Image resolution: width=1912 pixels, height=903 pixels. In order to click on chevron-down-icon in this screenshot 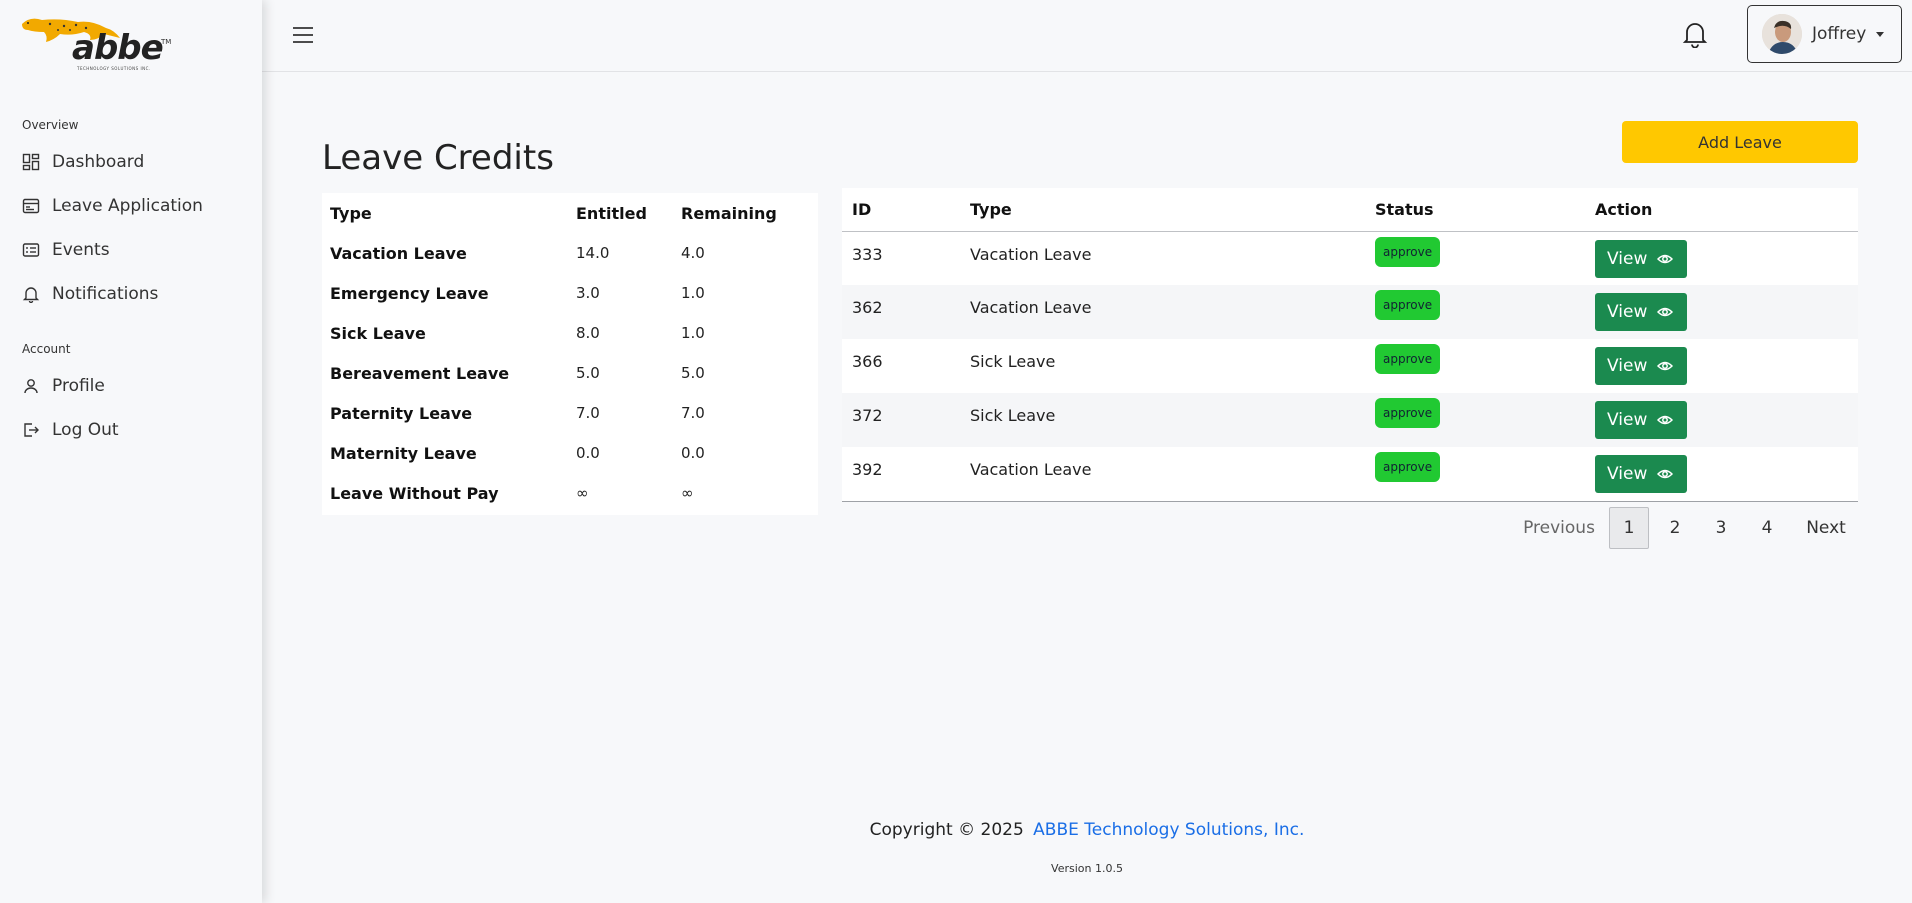, I will do `click(1880, 34)`.